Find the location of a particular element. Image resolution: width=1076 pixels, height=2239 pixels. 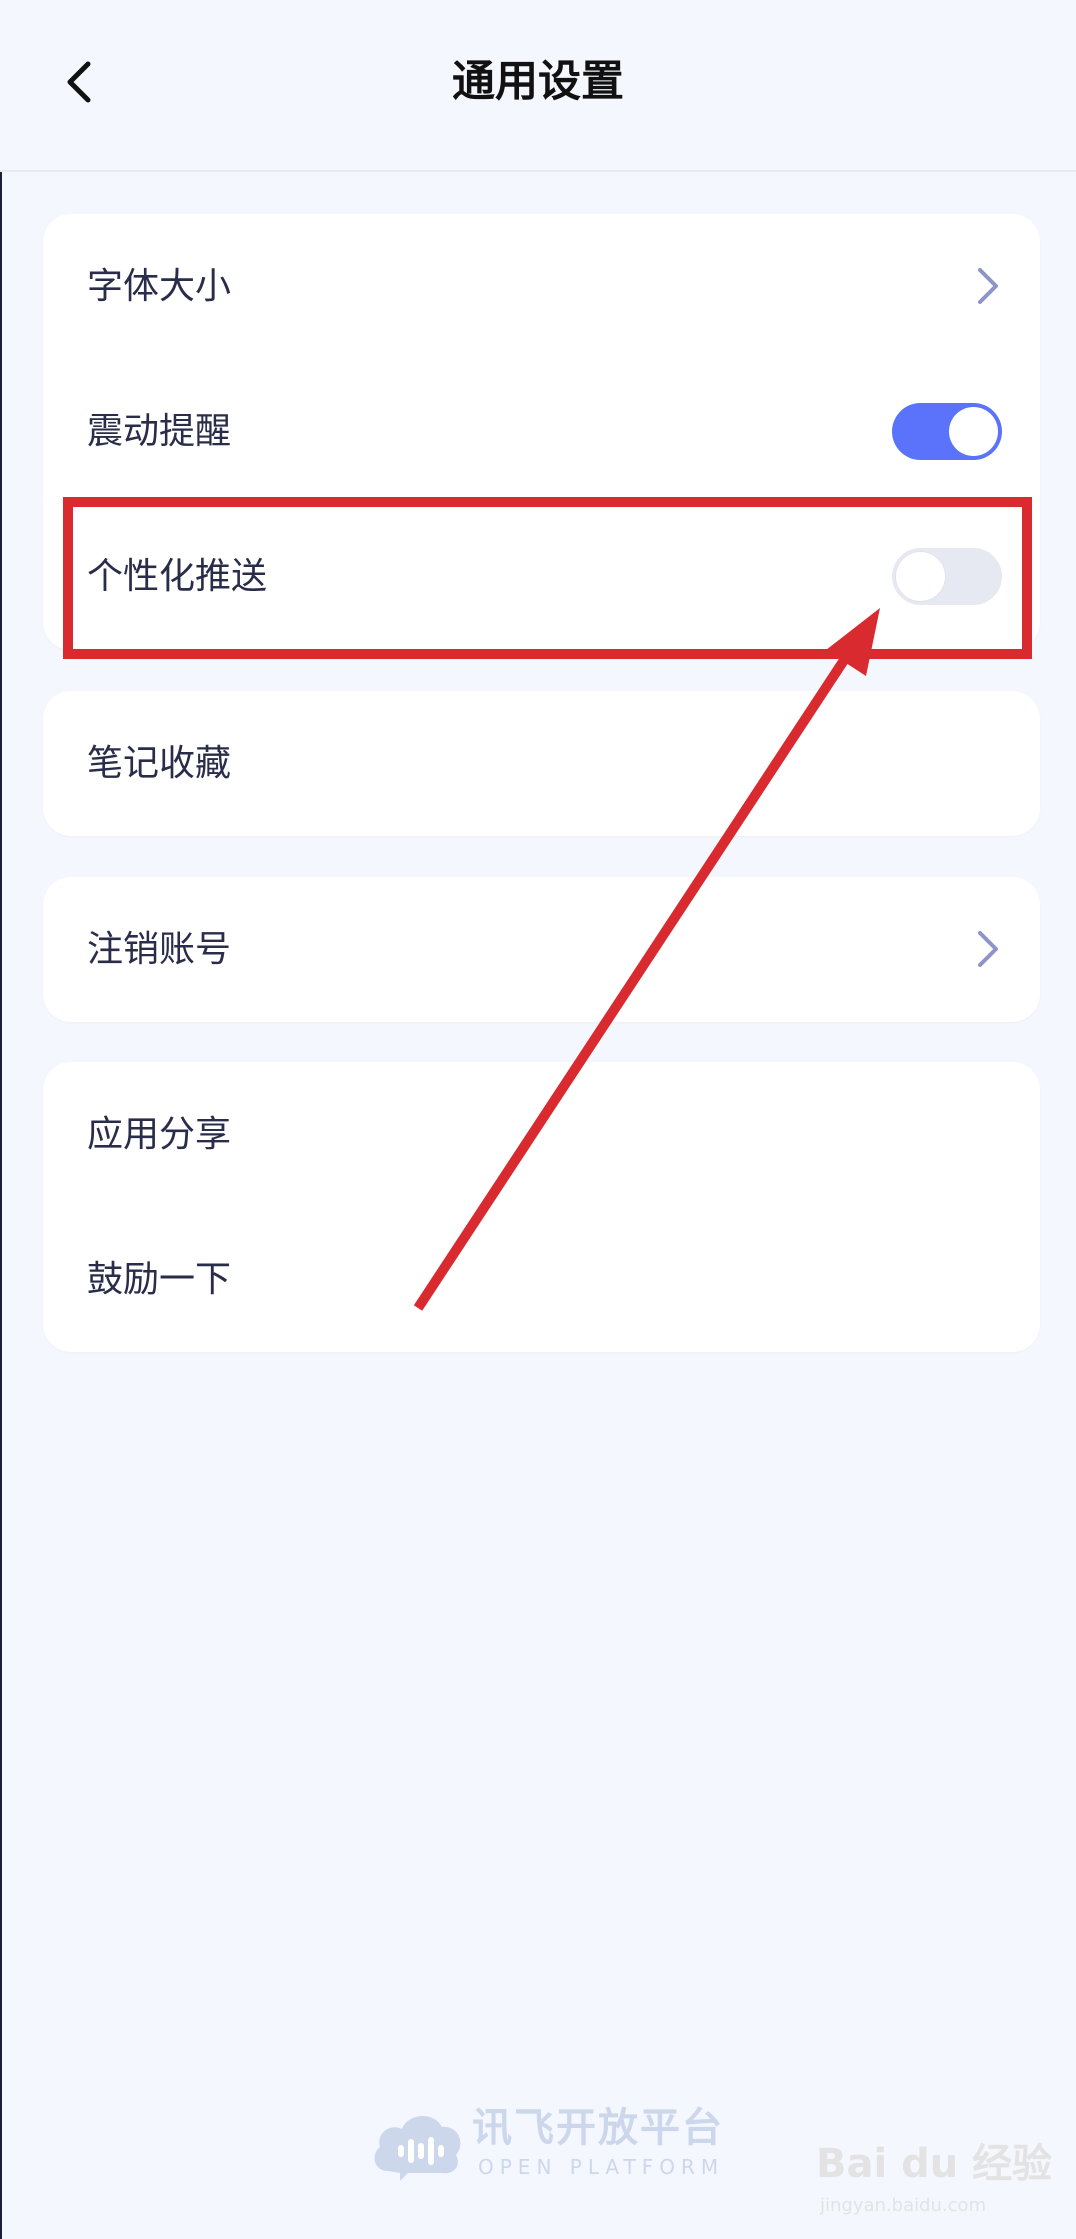

setting-row-delete-account: 注销账号 is located at coordinates (541, 949).